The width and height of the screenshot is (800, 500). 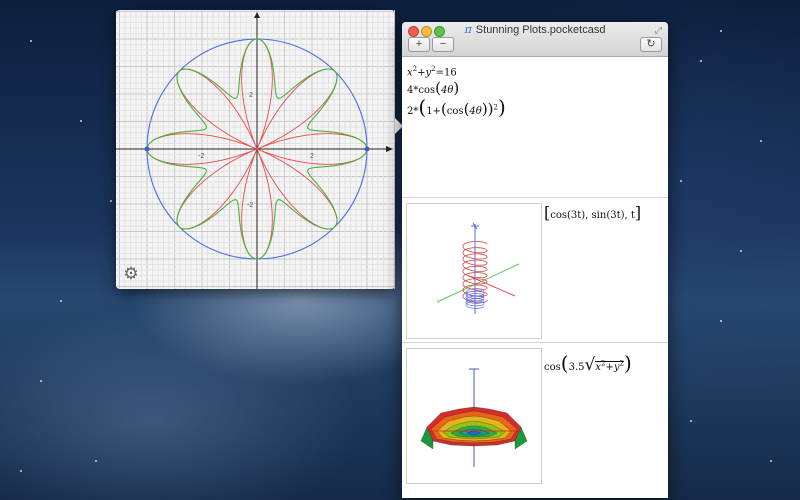 What do you see at coordinates (592, 212) in the screenshot?
I see `expression-helix: [cos(3t), sin(3t), t]` at bounding box center [592, 212].